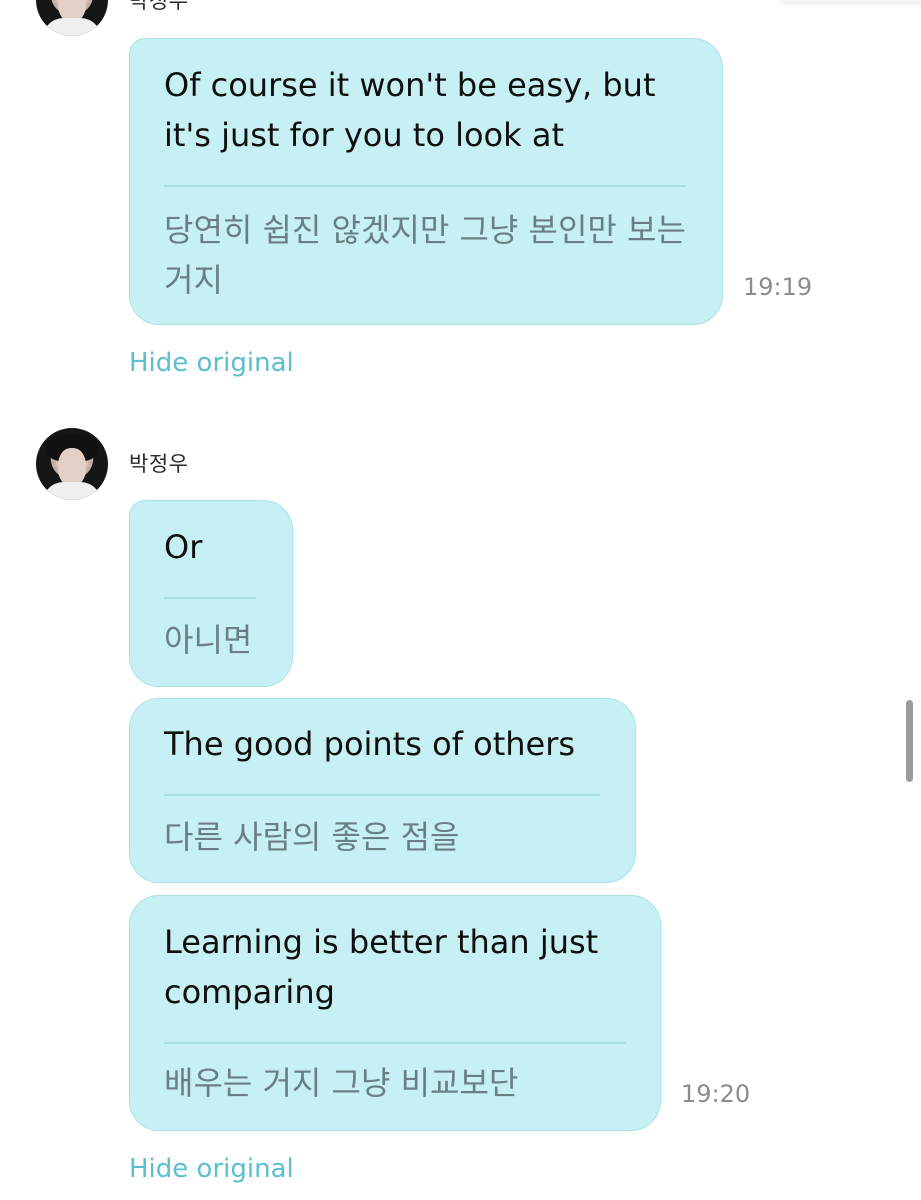 The width and height of the screenshot is (921, 1200). What do you see at coordinates (312, 837) in the screenshot?
I see `message-korean-original: 다른 사람의 좋은 점을` at bounding box center [312, 837].